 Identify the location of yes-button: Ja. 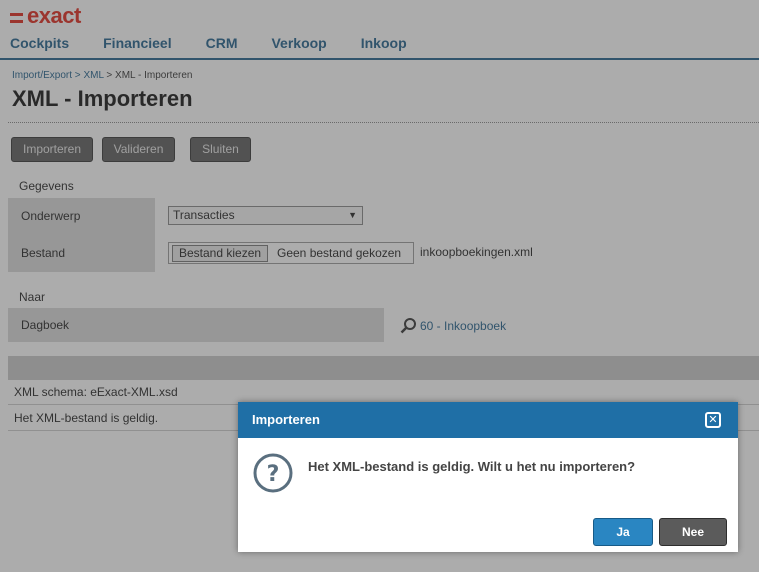
(623, 532).